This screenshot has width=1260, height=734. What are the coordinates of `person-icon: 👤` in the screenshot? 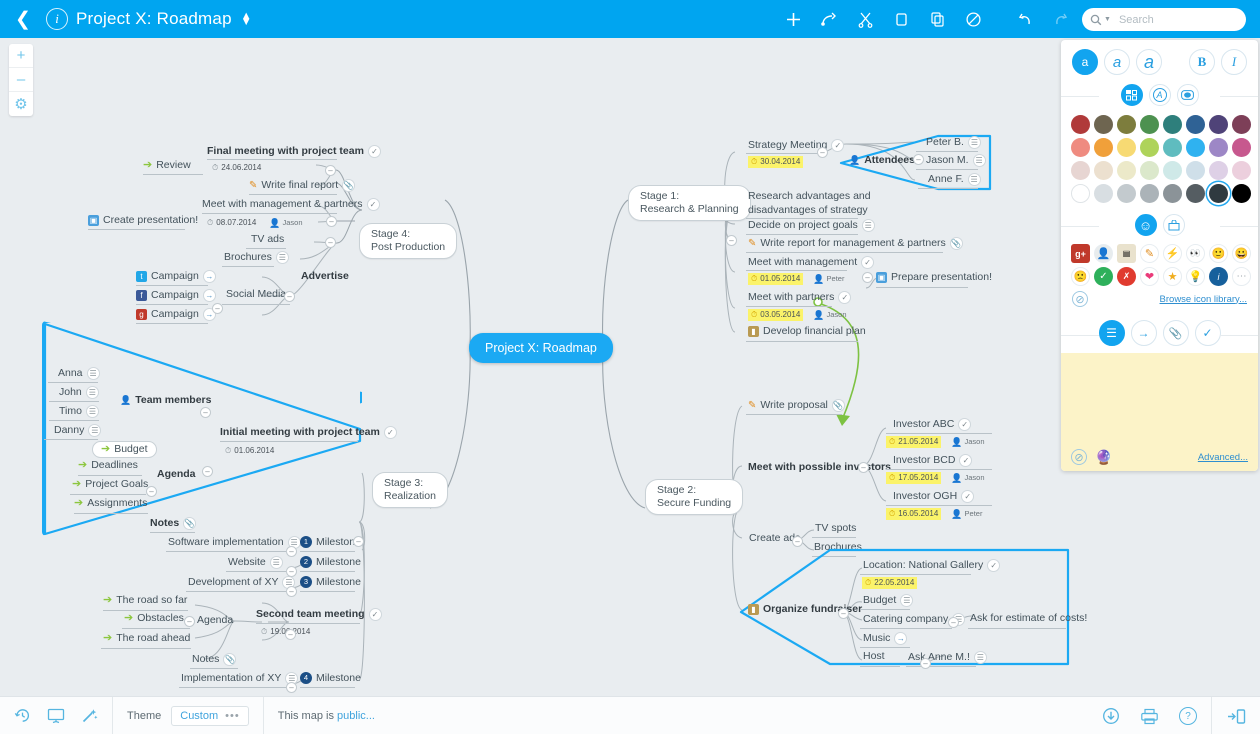 It's located at (1103, 253).